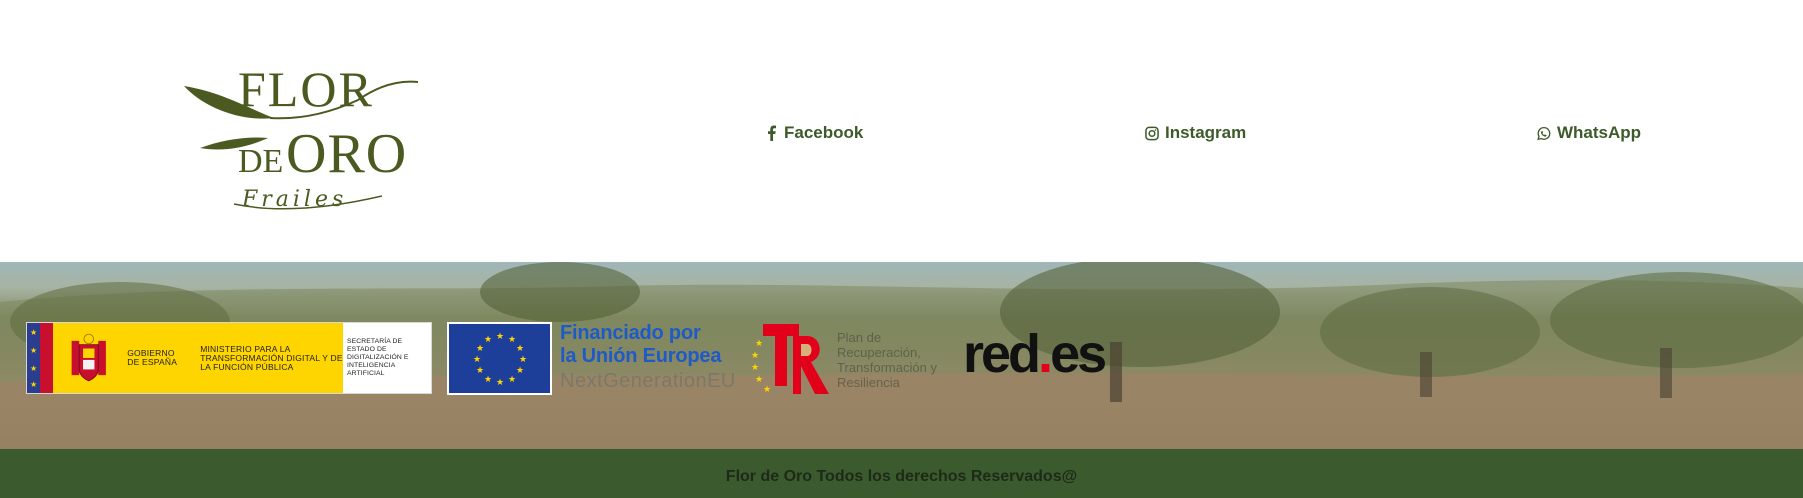 The width and height of the screenshot is (1803, 498). I want to click on eu-financiado-label: Financiado por, so click(630, 333).